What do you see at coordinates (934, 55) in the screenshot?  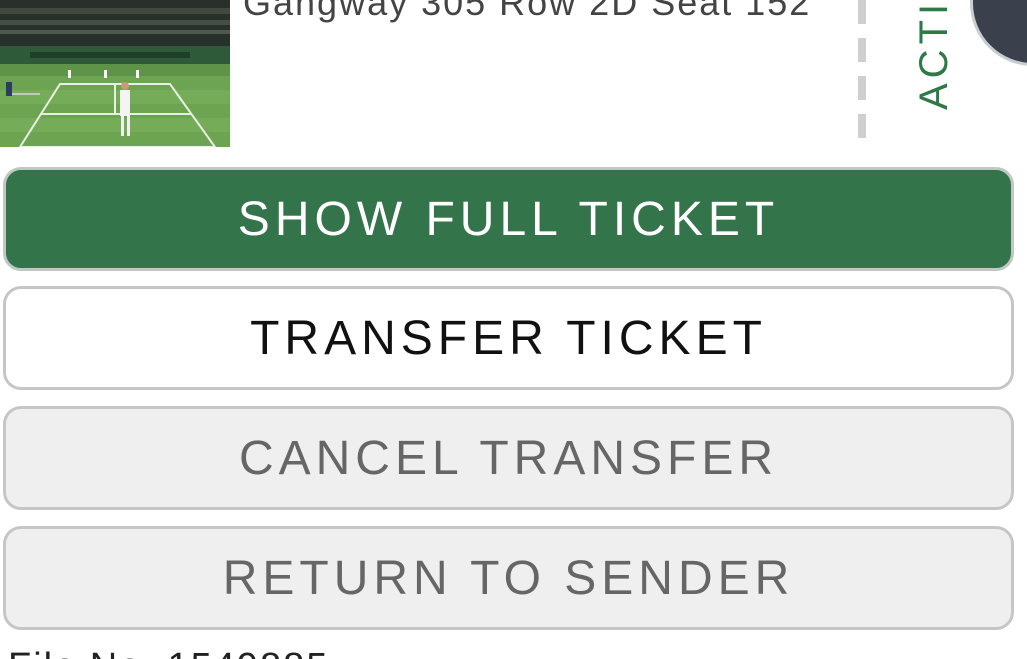 I see `ticket-status-label: ACTIVE` at bounding box center [934, 55].